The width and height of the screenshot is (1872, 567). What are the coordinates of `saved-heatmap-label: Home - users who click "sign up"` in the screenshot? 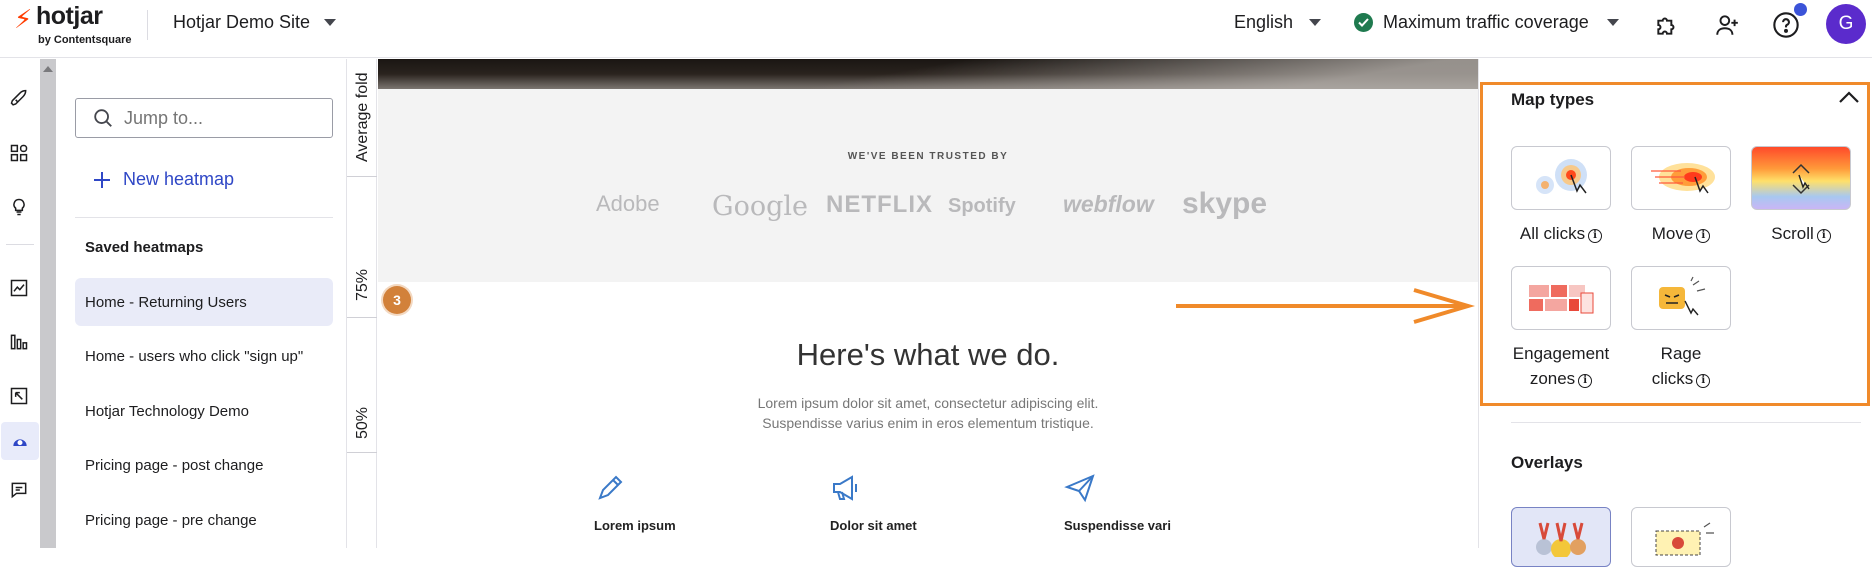 It's located at (194, 356).